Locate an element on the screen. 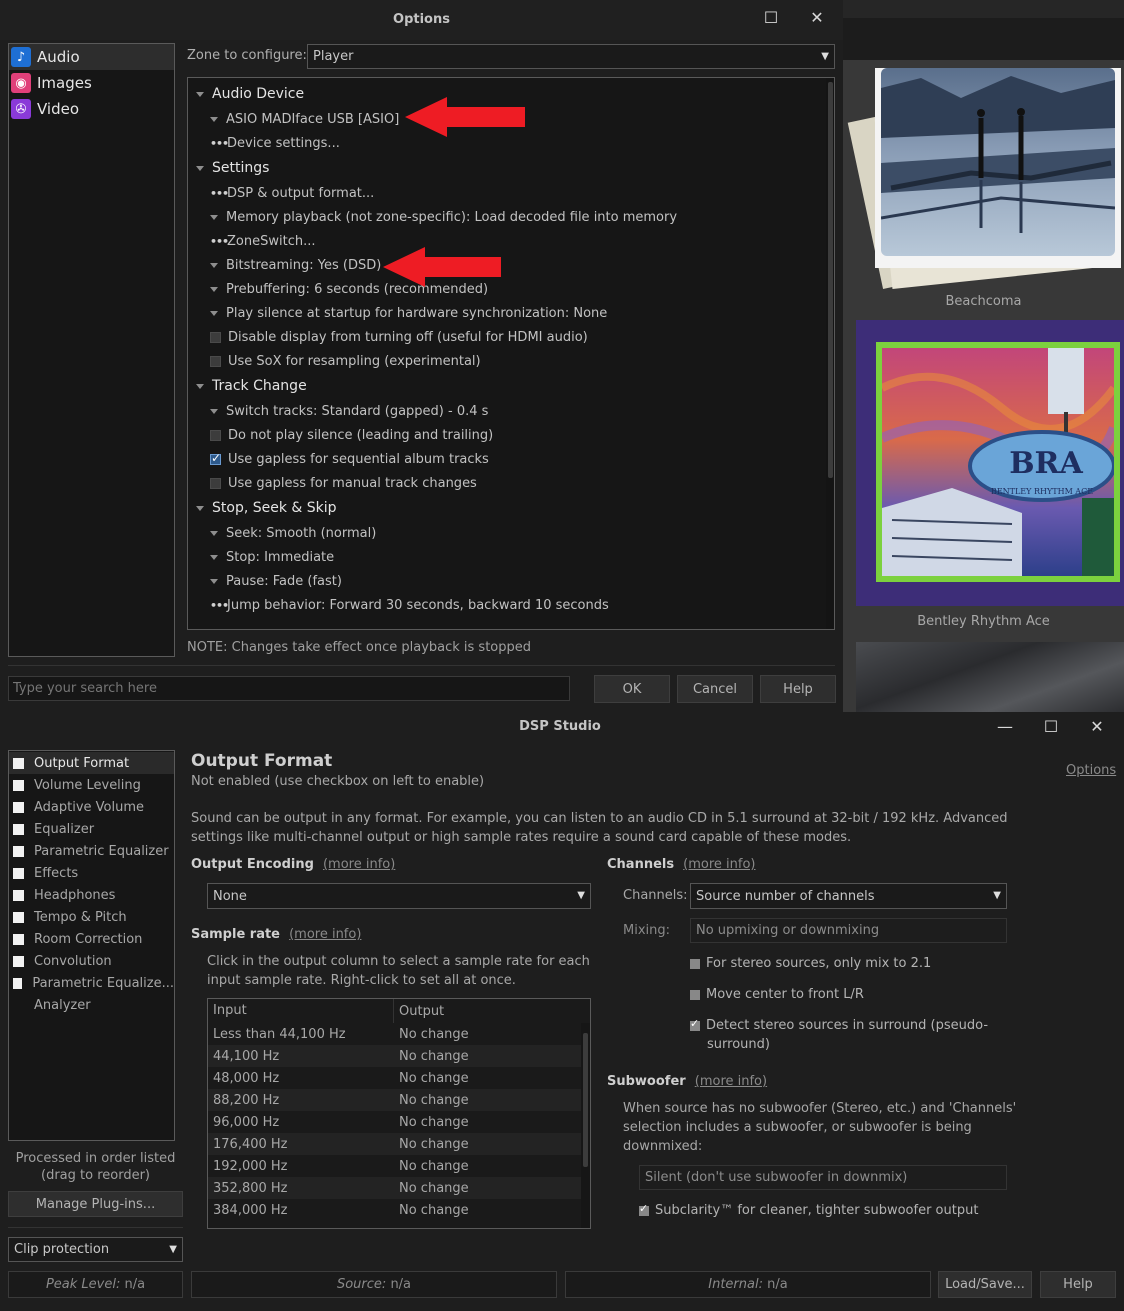  tree-item: Stop: Immediate is located at coordinates (506, 557).